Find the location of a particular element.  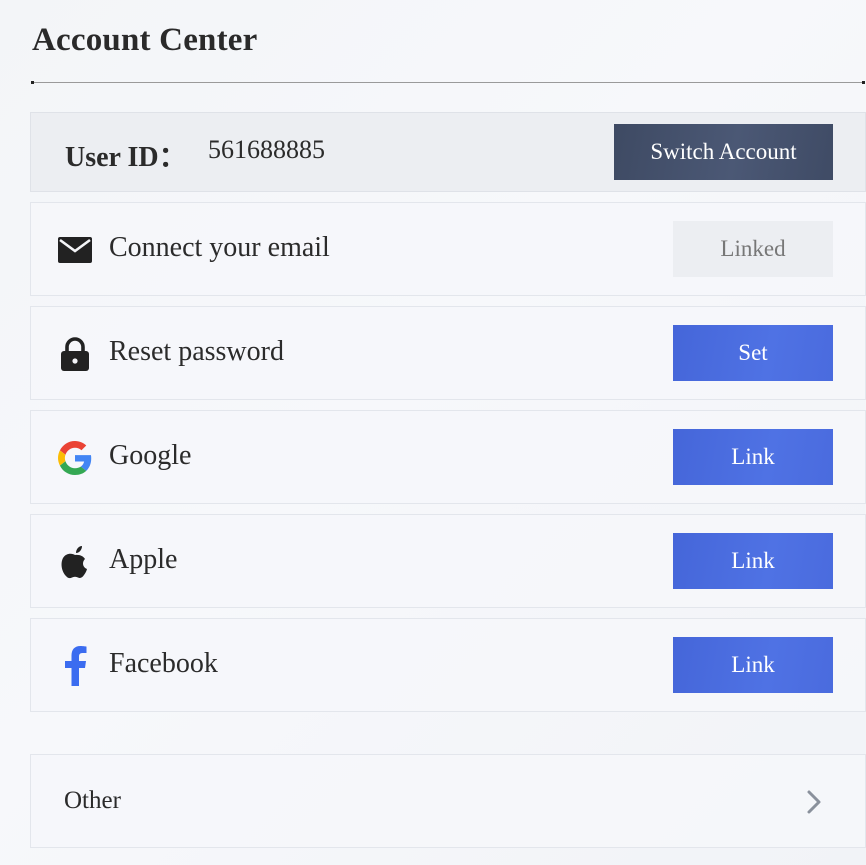

facebook-label: Facebook is located at coordinates (163, 663).